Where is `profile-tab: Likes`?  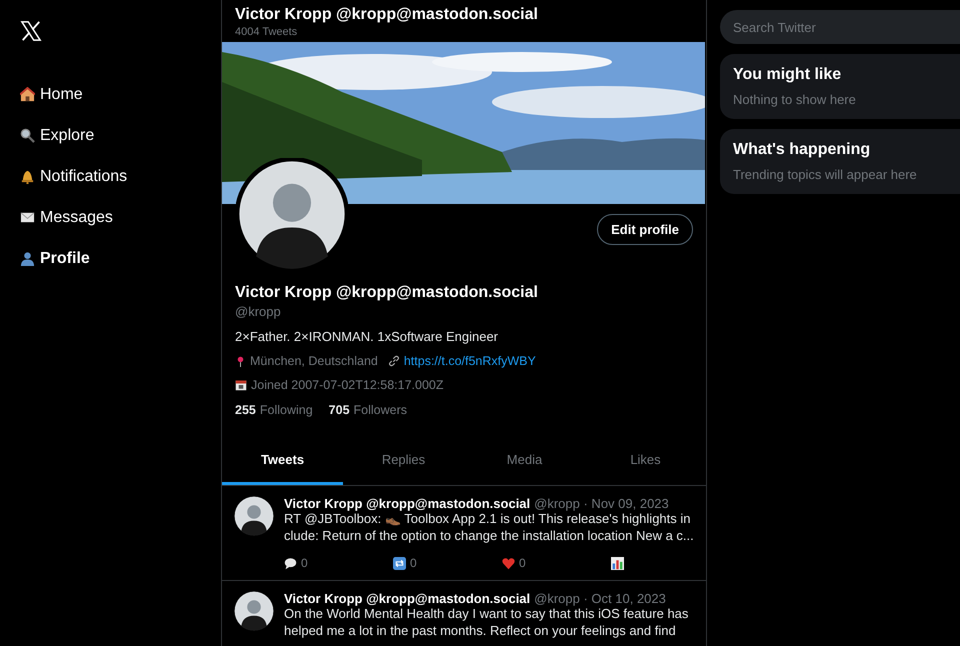
profile-tab: Likes is located at coordinates (645, 461).